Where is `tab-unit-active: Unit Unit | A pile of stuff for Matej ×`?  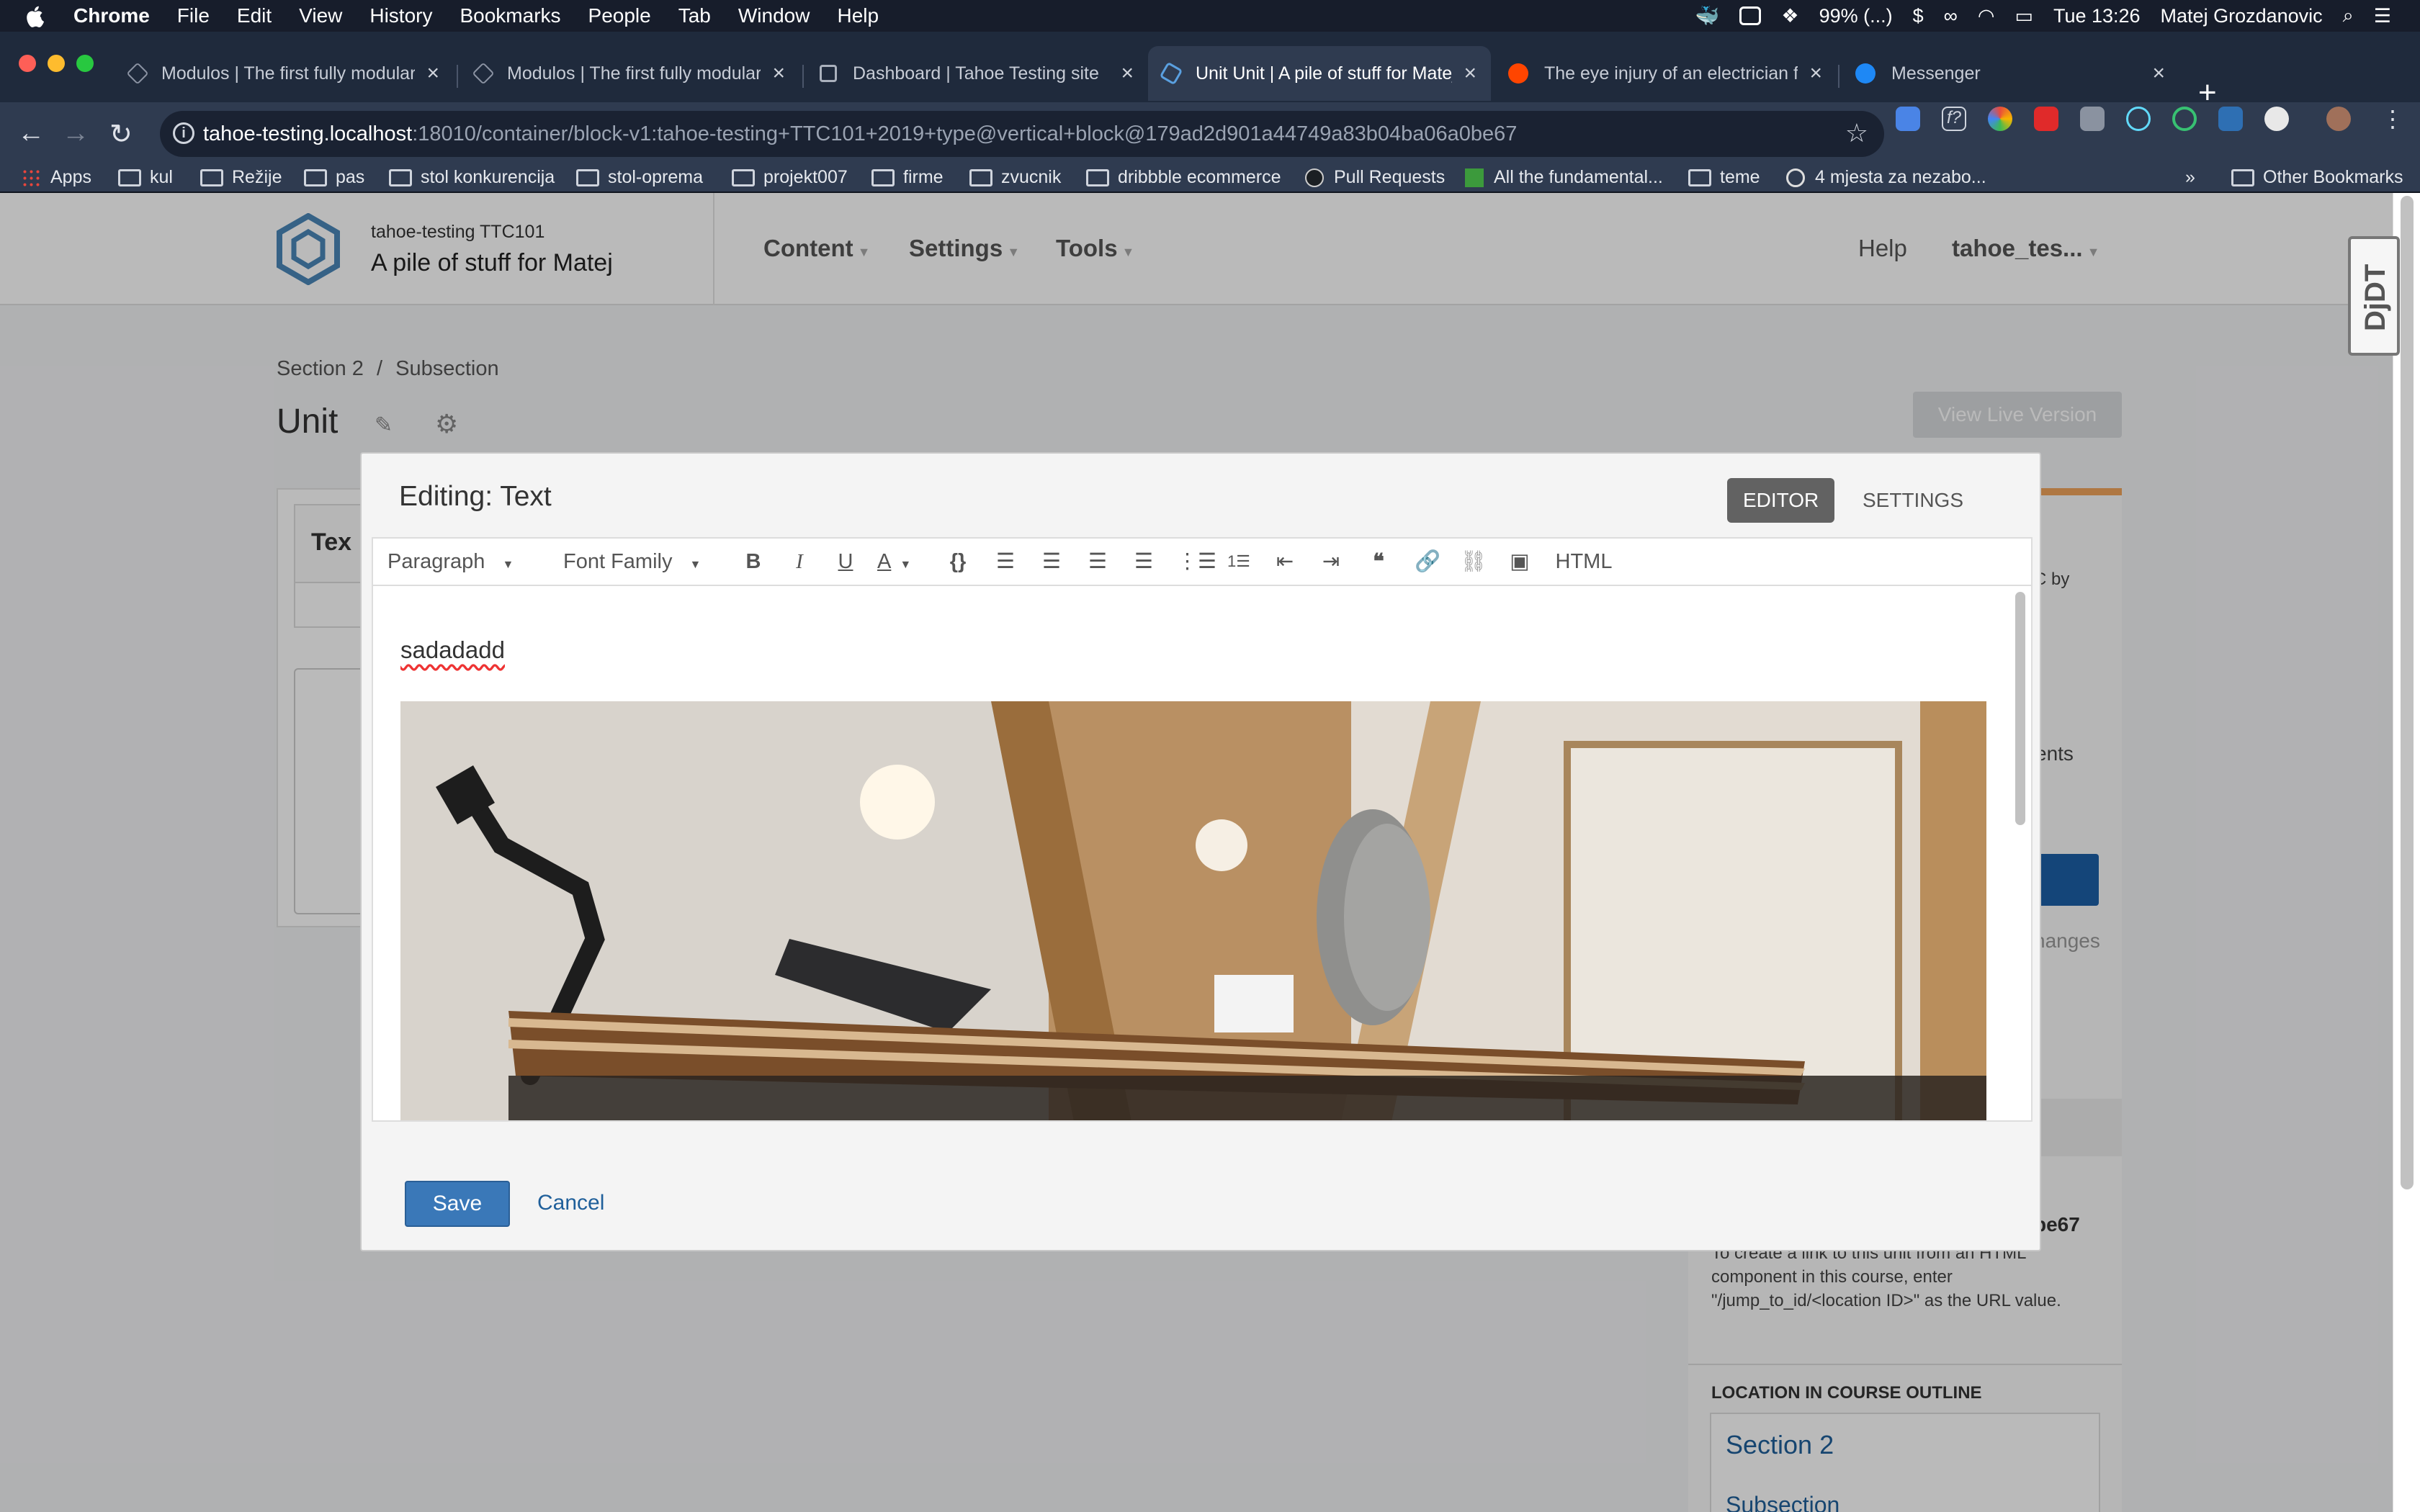 tab-unit-active: Unit Unit | A pile of stuff for Matej × is located at coordinates (1319, 73).